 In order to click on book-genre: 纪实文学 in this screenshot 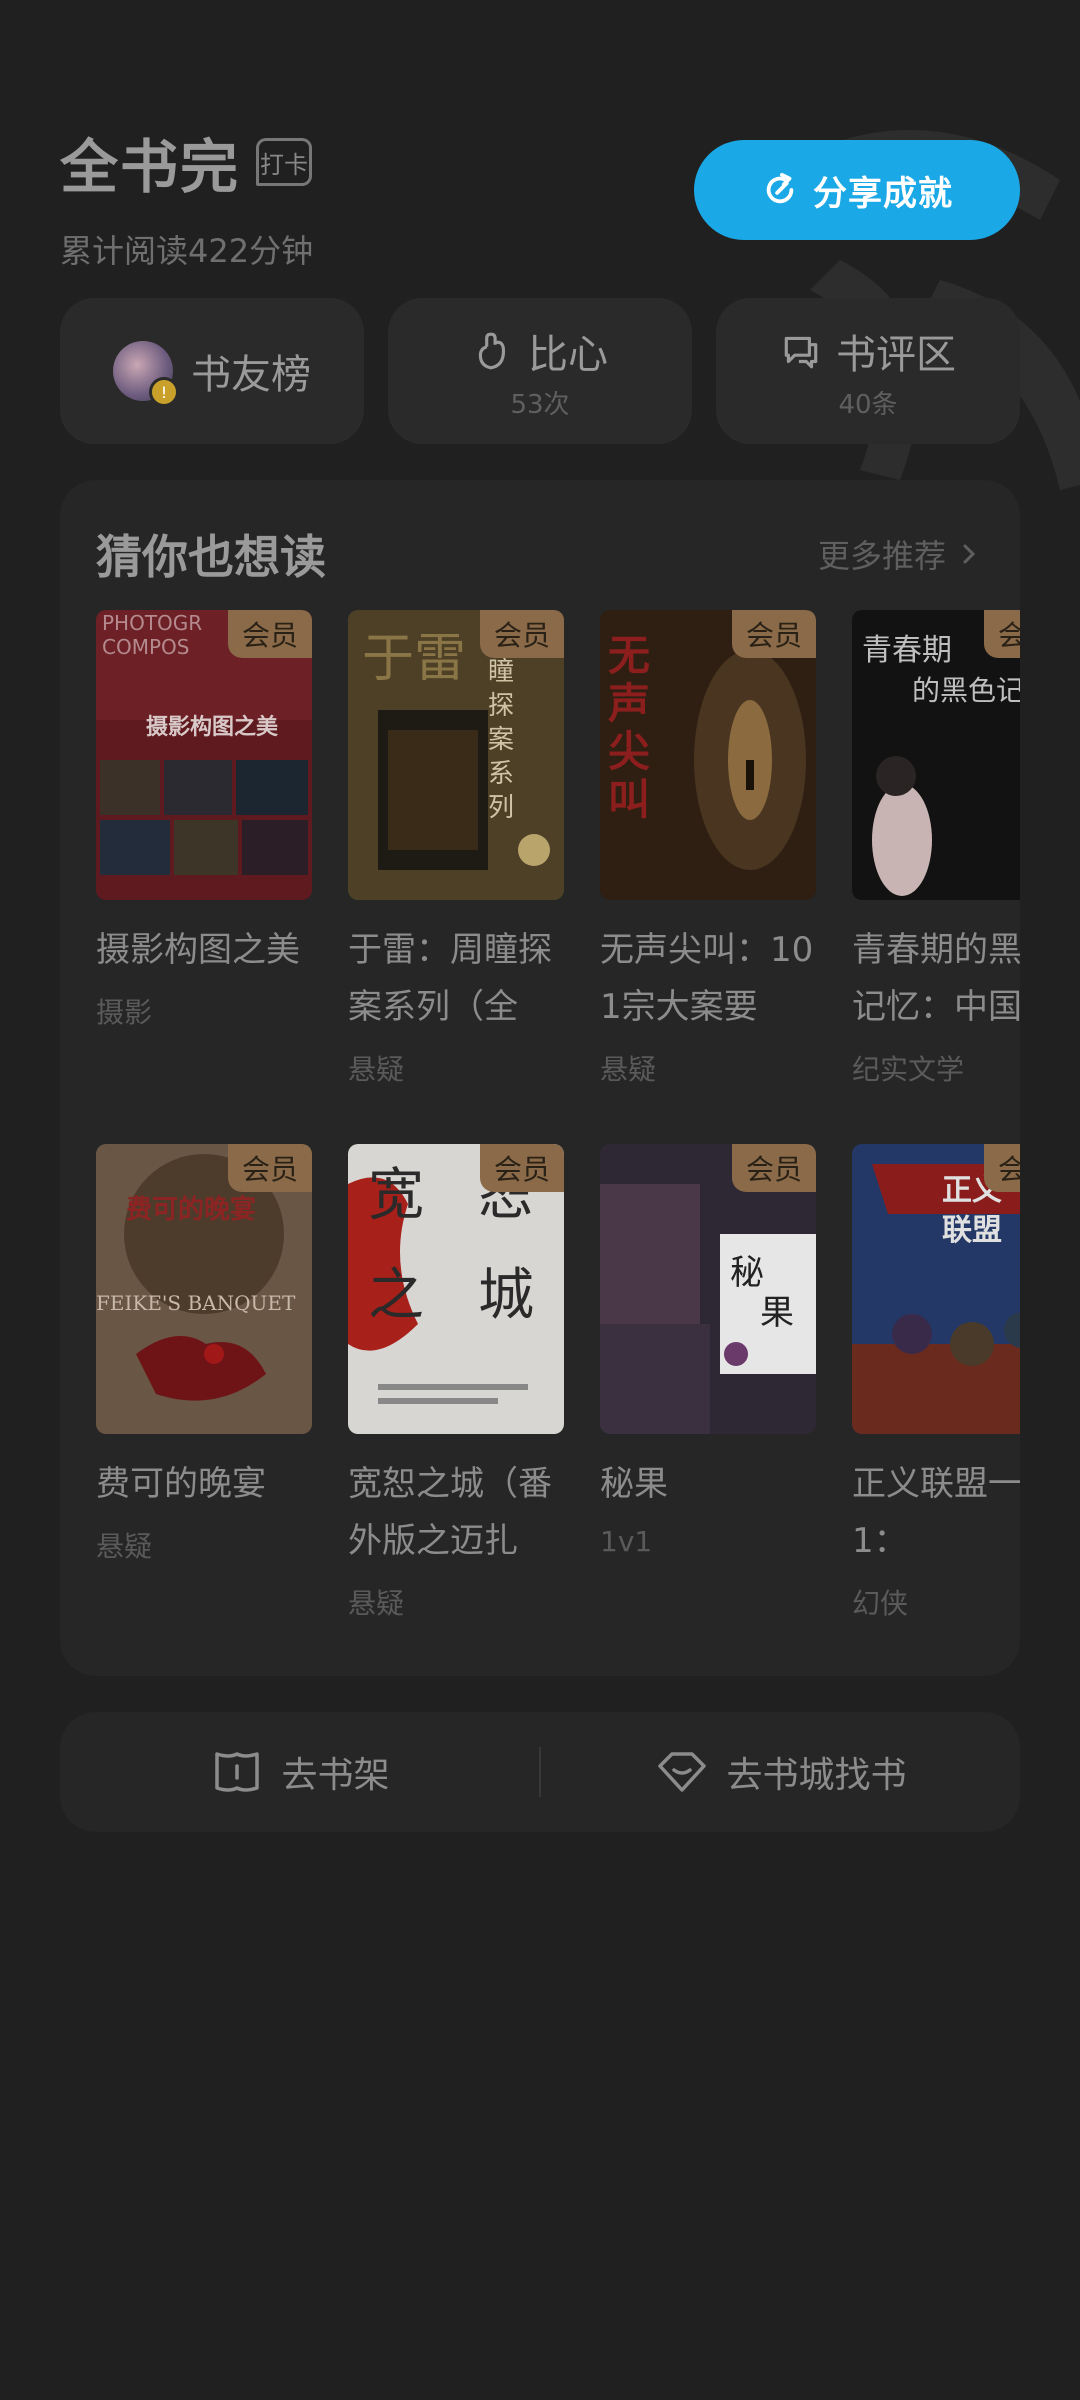, I will do `click(908, 1069)`.